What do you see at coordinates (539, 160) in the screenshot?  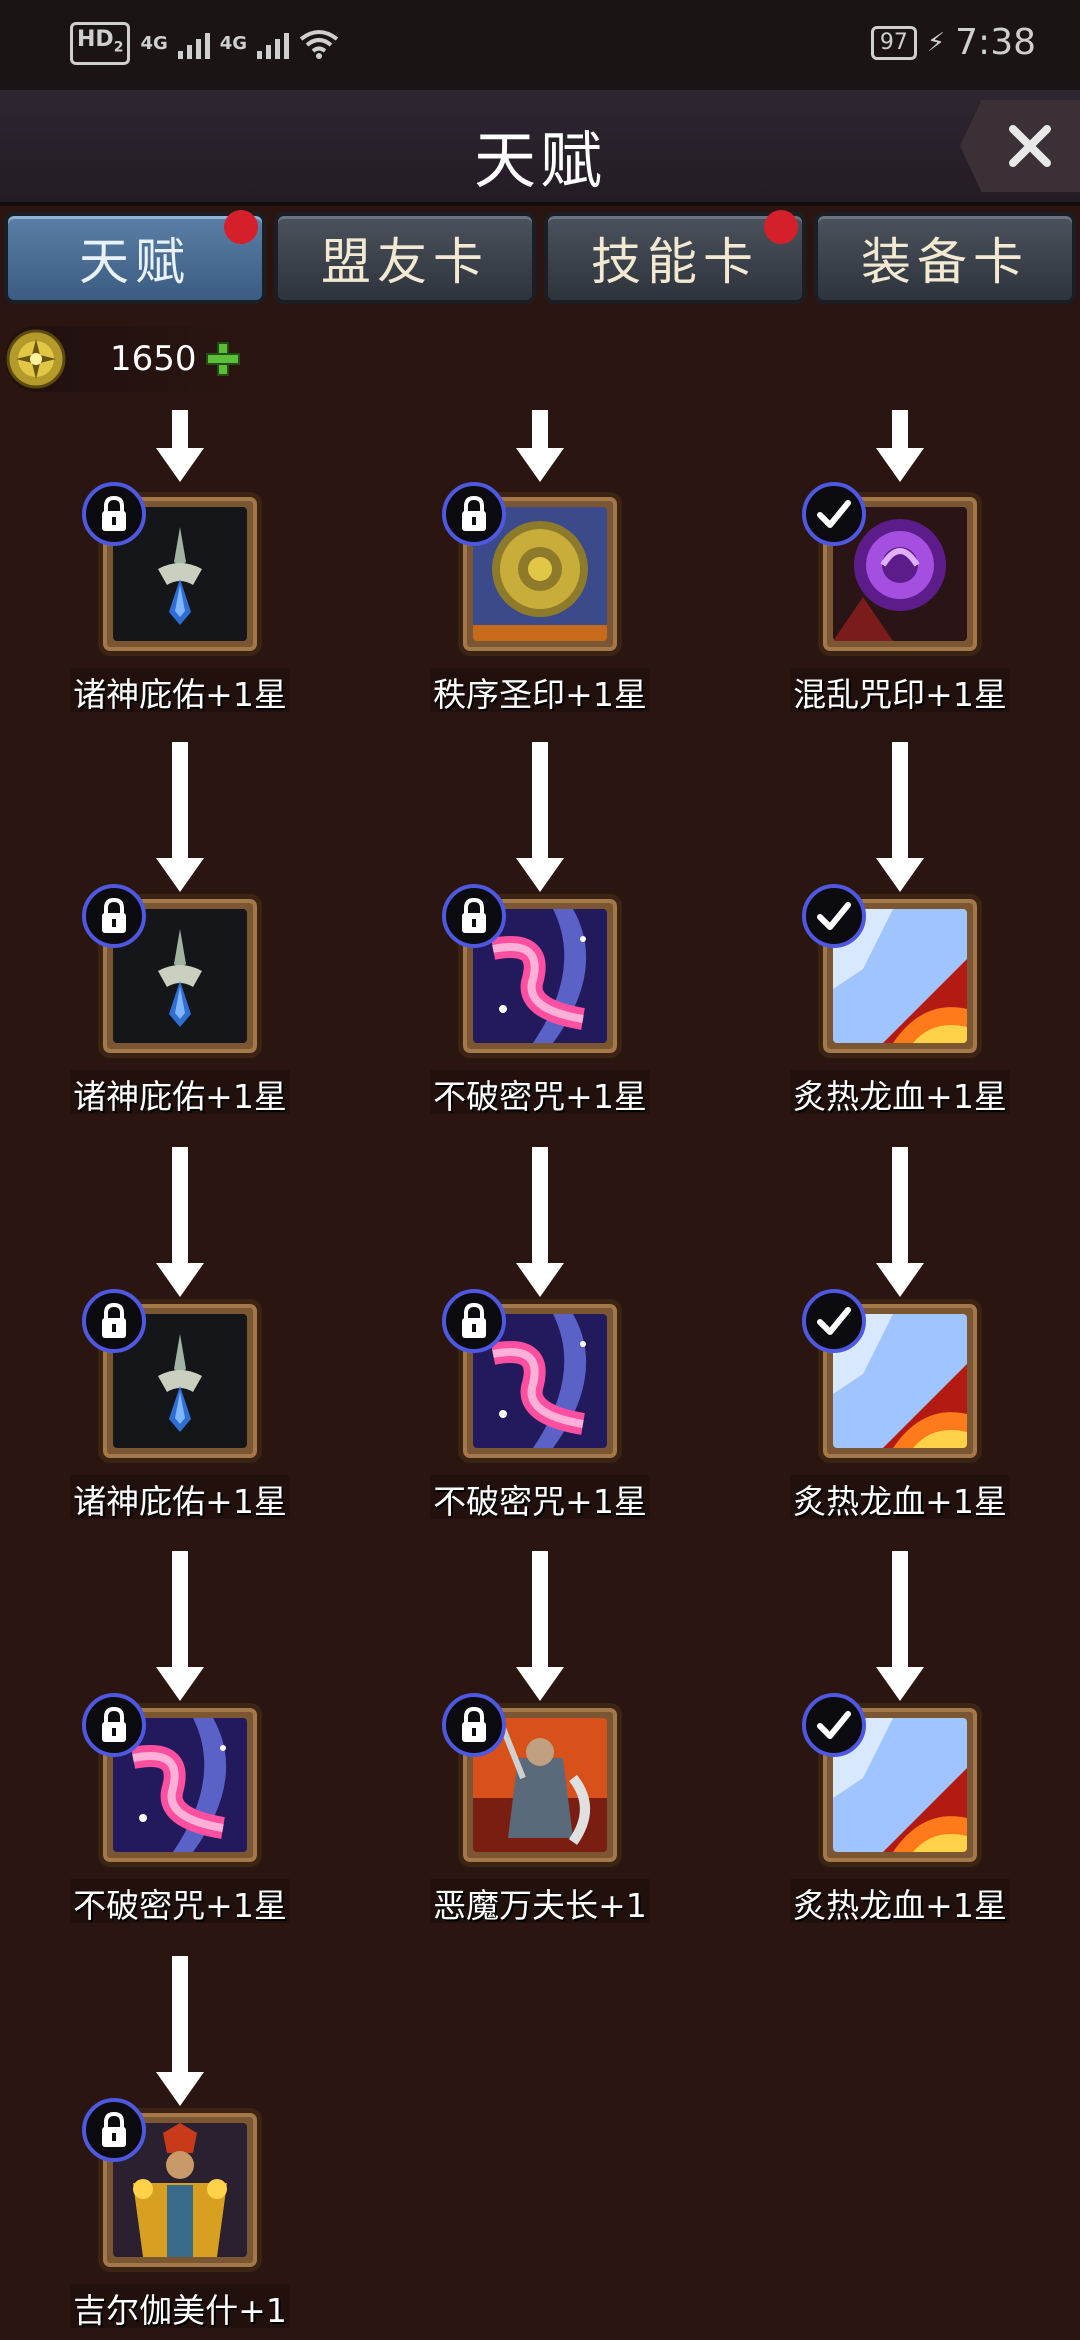 I see `page-title: 天赋` at bounding box center [539, 160].